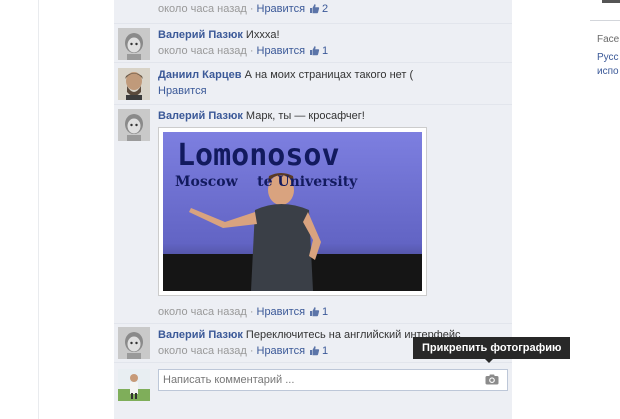 The width and height of the screenshot is (620, 419). I want to click on comment-item: около часа назад · Нравится 2, so click(313, 11).